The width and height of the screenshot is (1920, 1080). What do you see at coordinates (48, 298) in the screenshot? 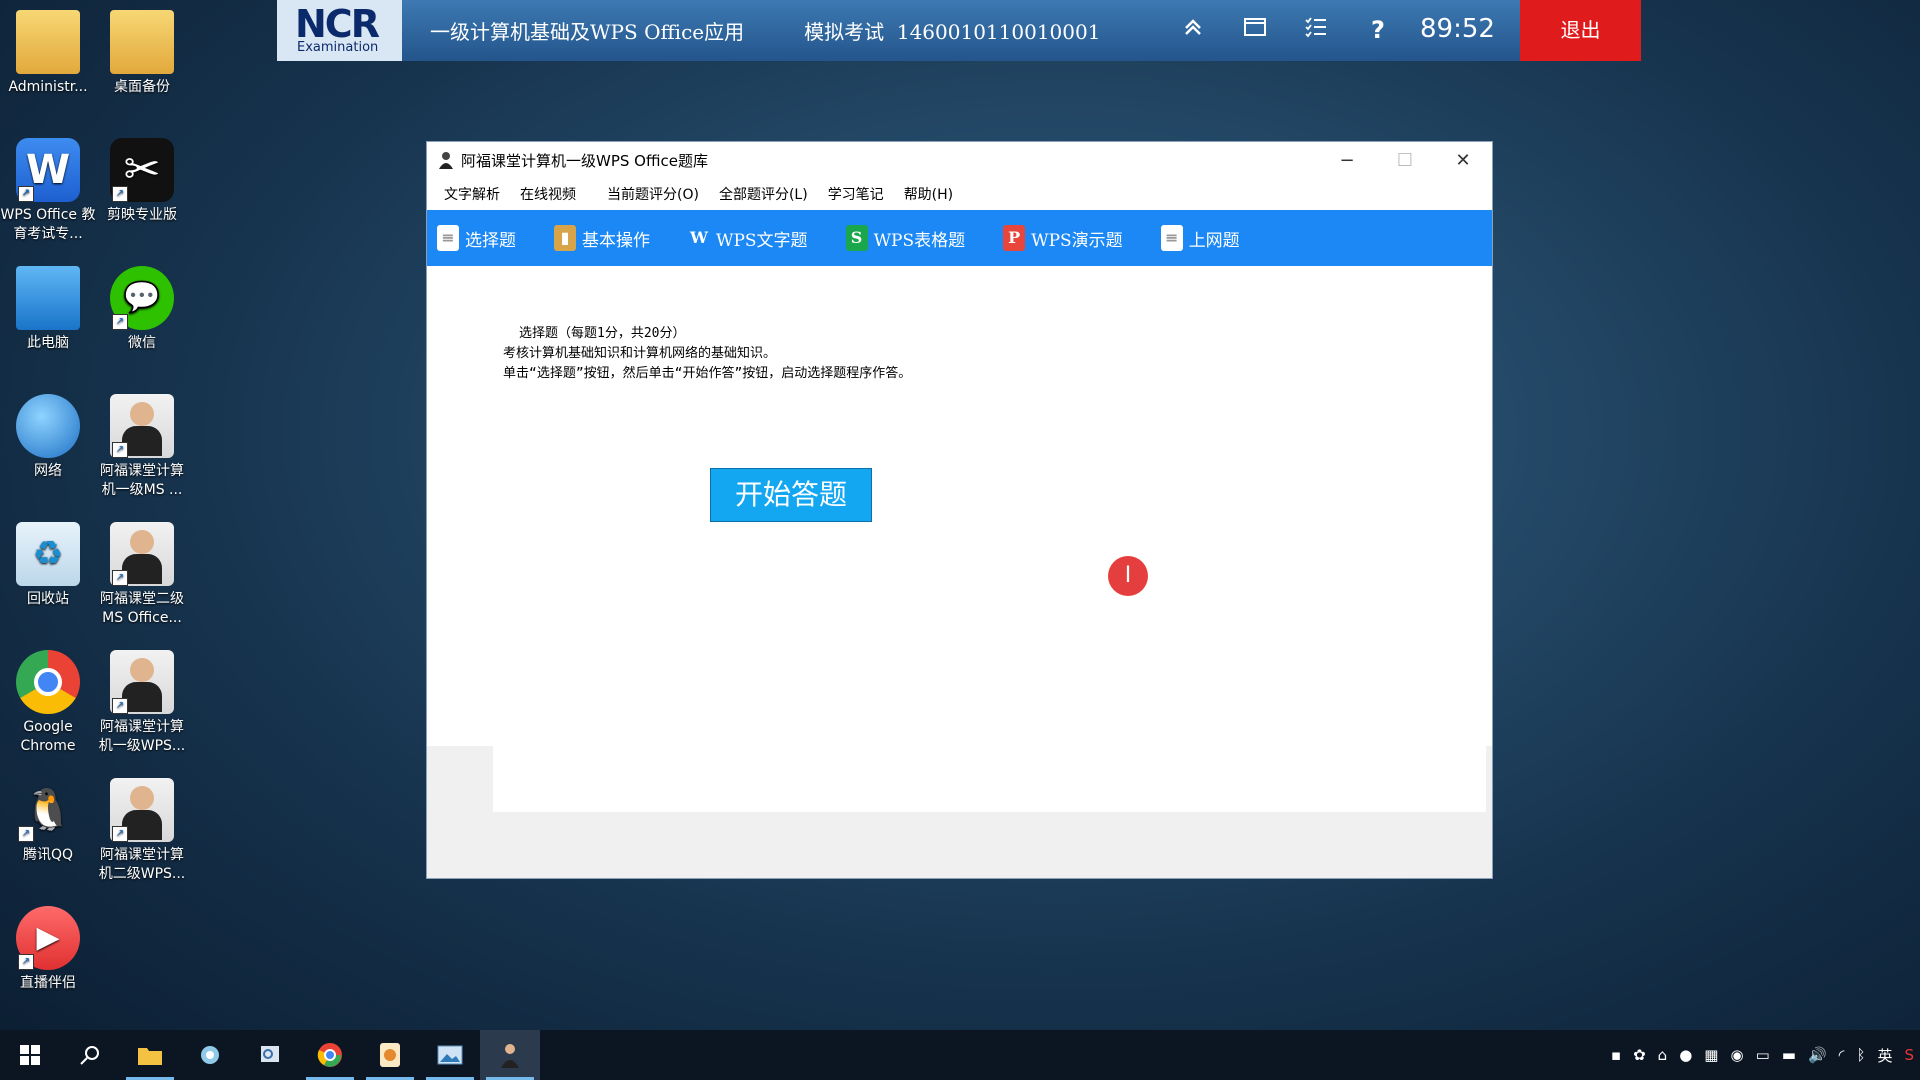
I see `computer-icon` at bounding box center [48, 298].